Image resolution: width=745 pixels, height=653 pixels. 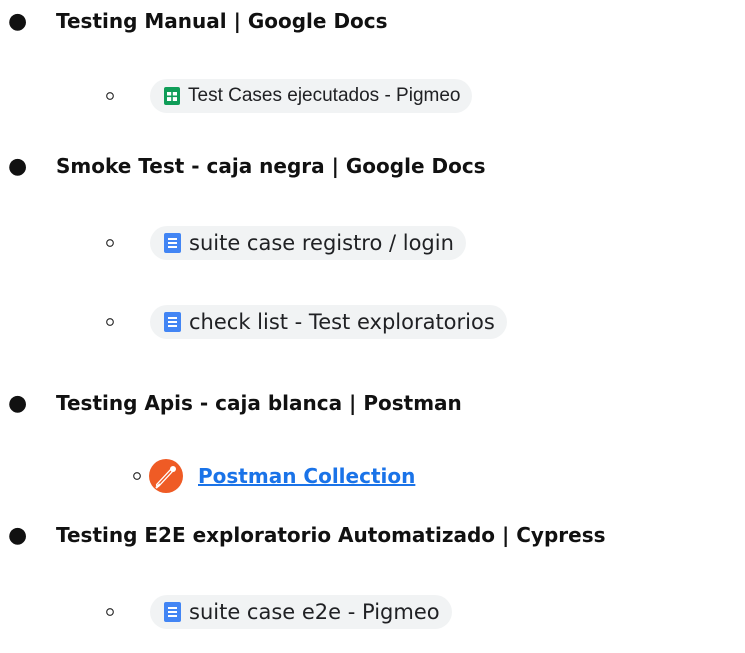 What do you see at coordinates (324, 95) in the screenshot?
I see `chip-label: Test Cases ejecutados - Pigmeo` at bounding box center [324, 95].